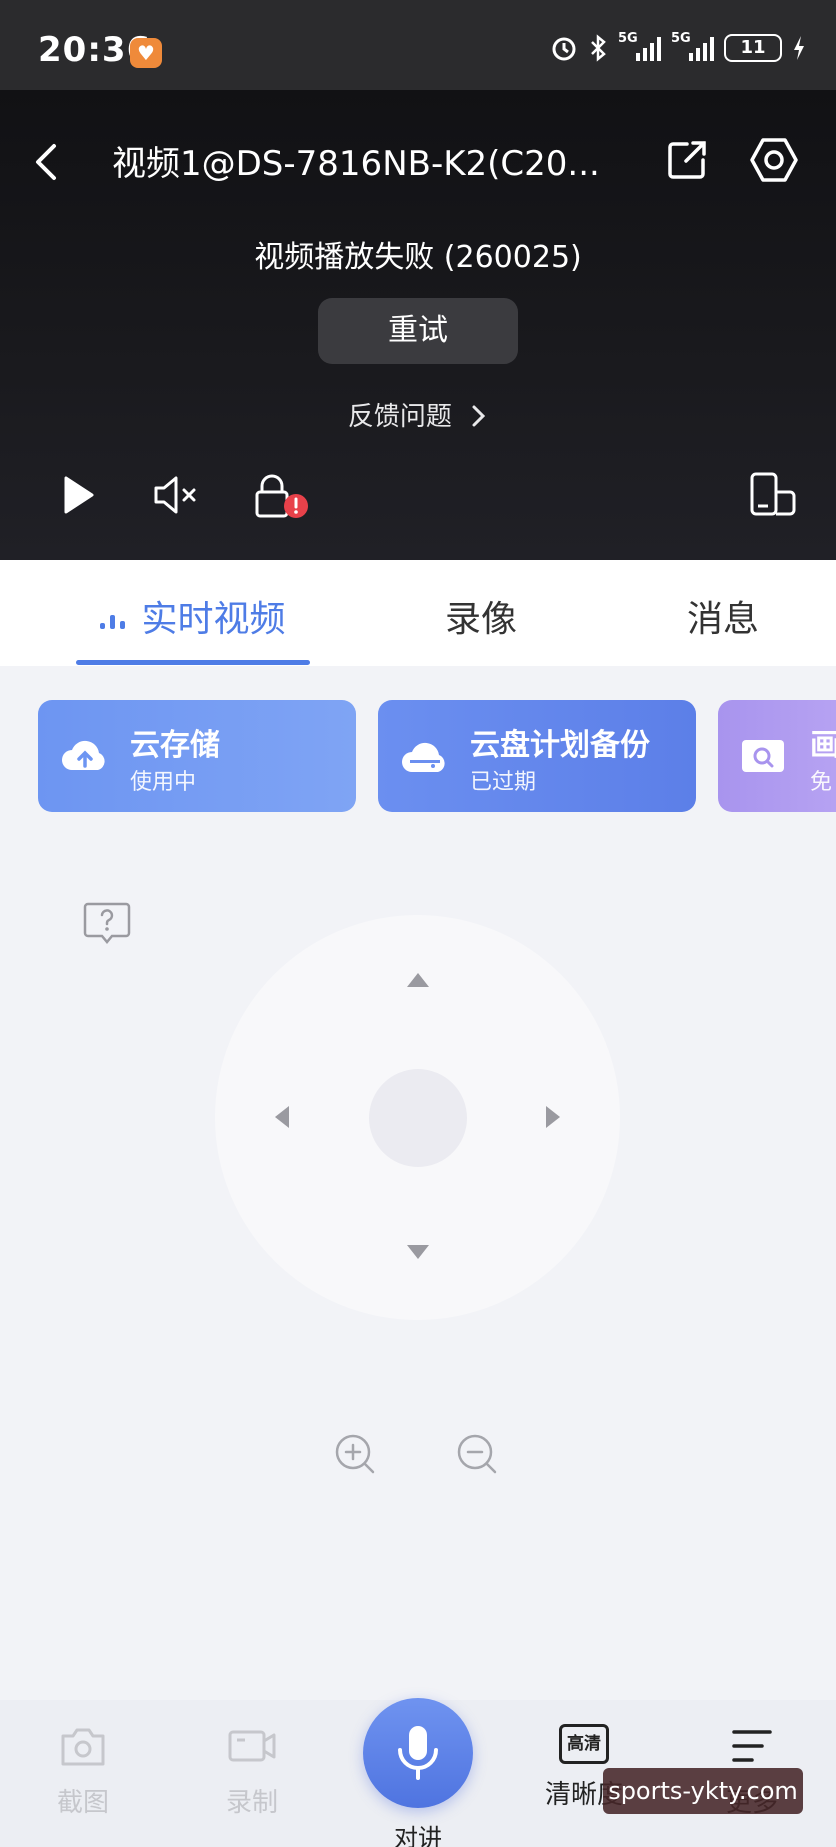 The height and width of the screenshot is (1847, 836). Describe the element at coordinates (175, 745) in the screenshot. I see `card-title: 云存储` at that location.